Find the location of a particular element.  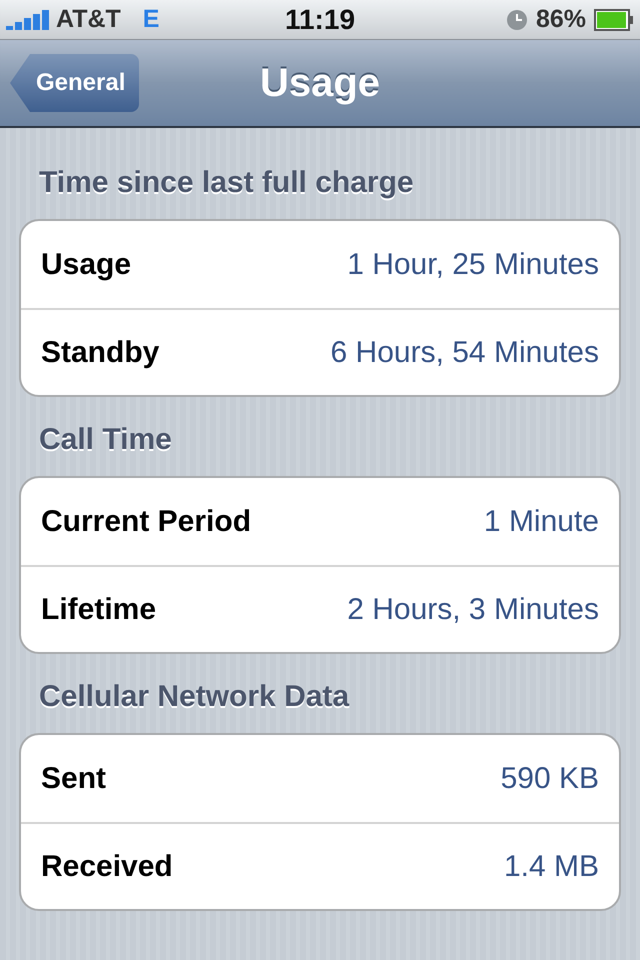

battery-icon is located at coordinates (614, 19).